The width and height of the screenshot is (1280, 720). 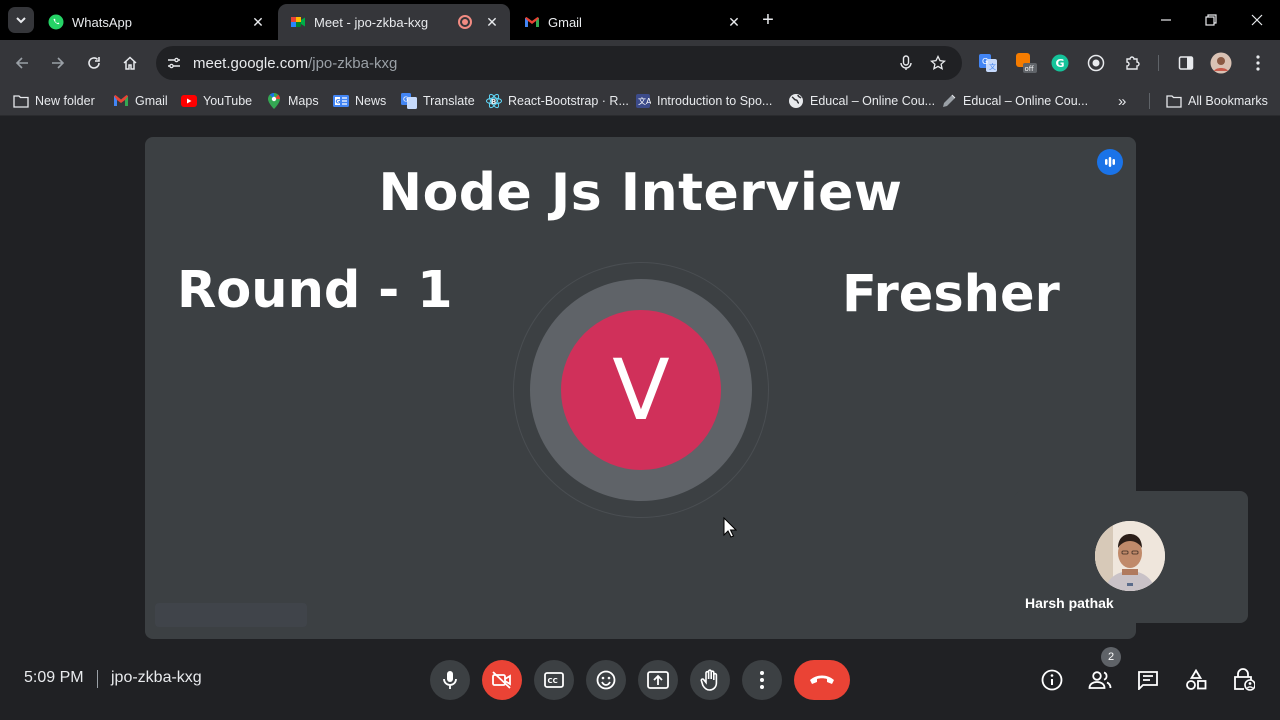 What do you see at coordinates (228, 101) in the screenshot?
I see `bookmark-label: YouTube` at bounding box center [228, 101].